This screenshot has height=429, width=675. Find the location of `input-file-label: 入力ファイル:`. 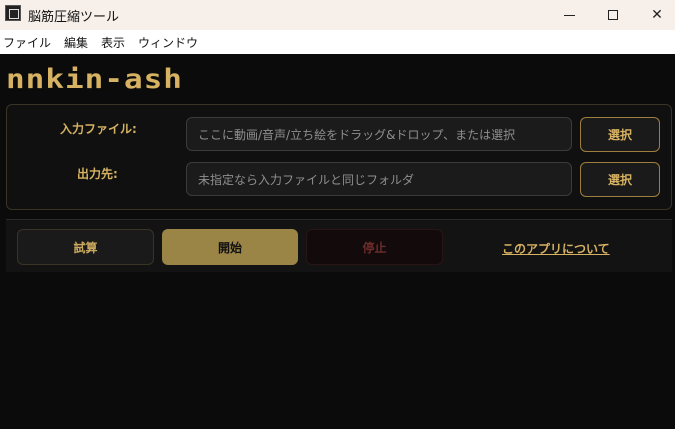

input-file-label: 入力ファイル: is located at coordinates (98, 129).